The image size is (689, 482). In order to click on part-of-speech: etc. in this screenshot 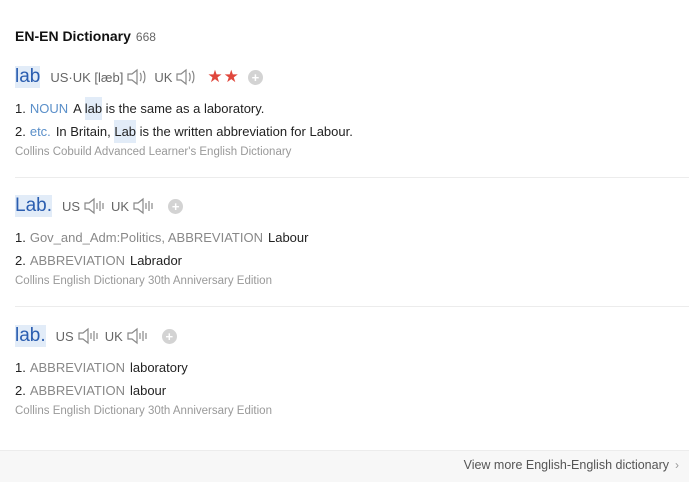, I will do `click(40, 131)`.